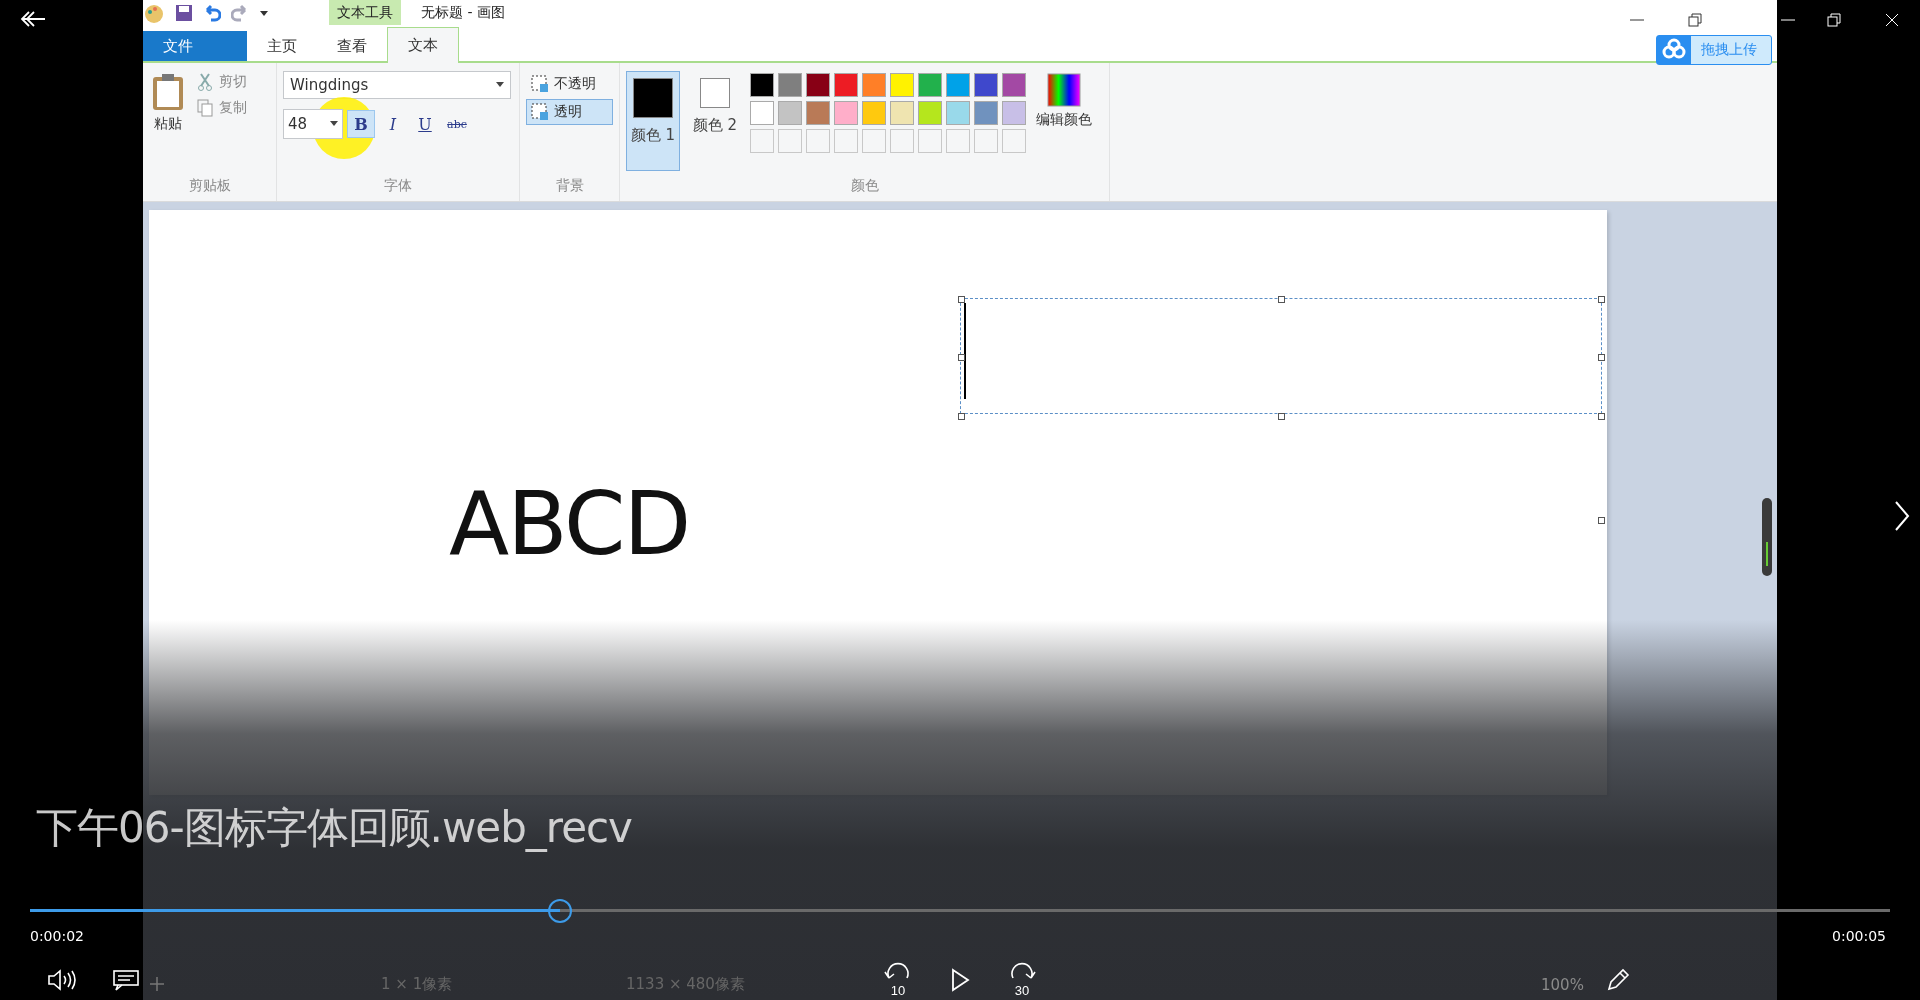 The height and width of the screenshot is (1000, 1920). I want to click on color-spectrum-icon, so click(1064, 90).